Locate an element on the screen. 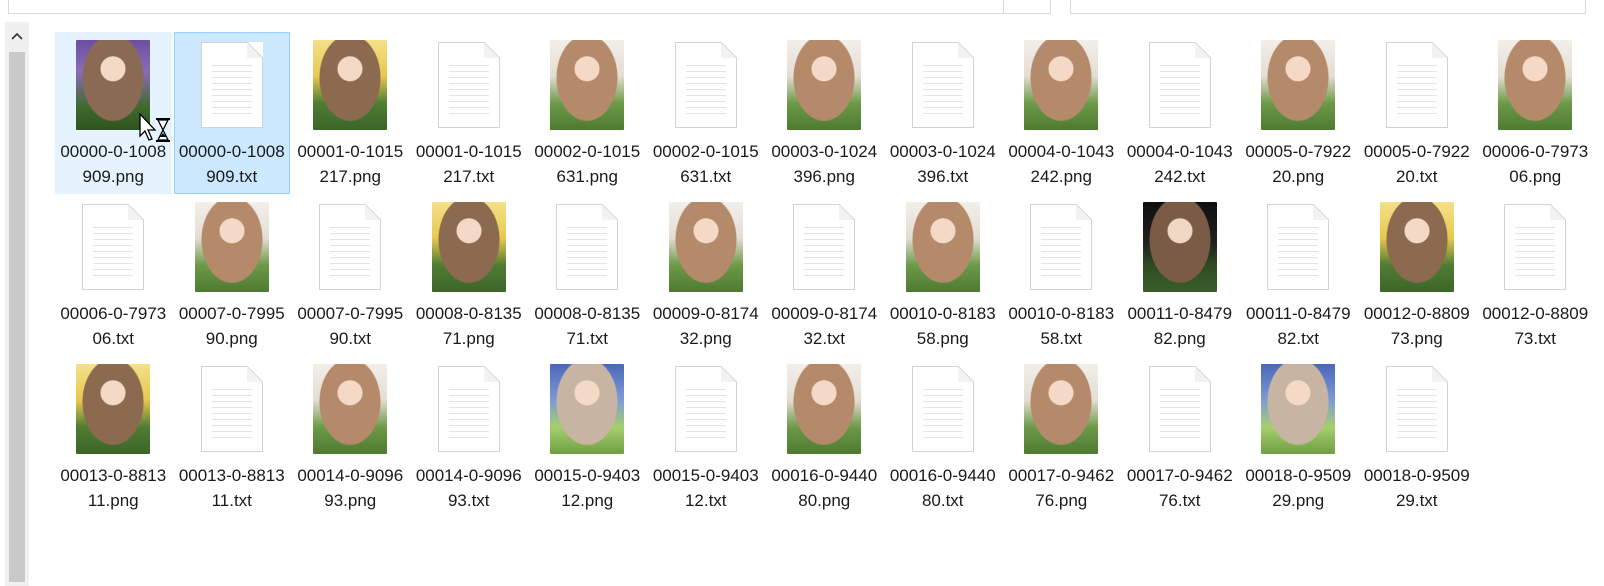 Image resolution: width=1604 pixels, height=586 pixels. file-item-image: 00002-0-1015631.png is located at coordinates (587, 113).